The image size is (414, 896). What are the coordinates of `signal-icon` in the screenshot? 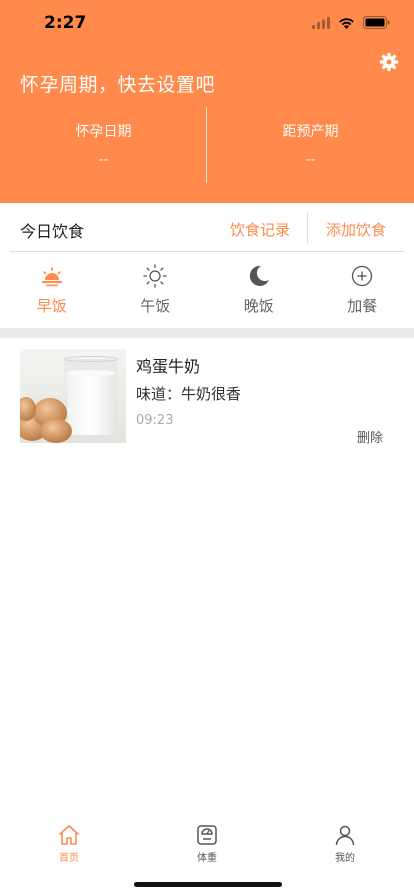 It's located at (321, 22).